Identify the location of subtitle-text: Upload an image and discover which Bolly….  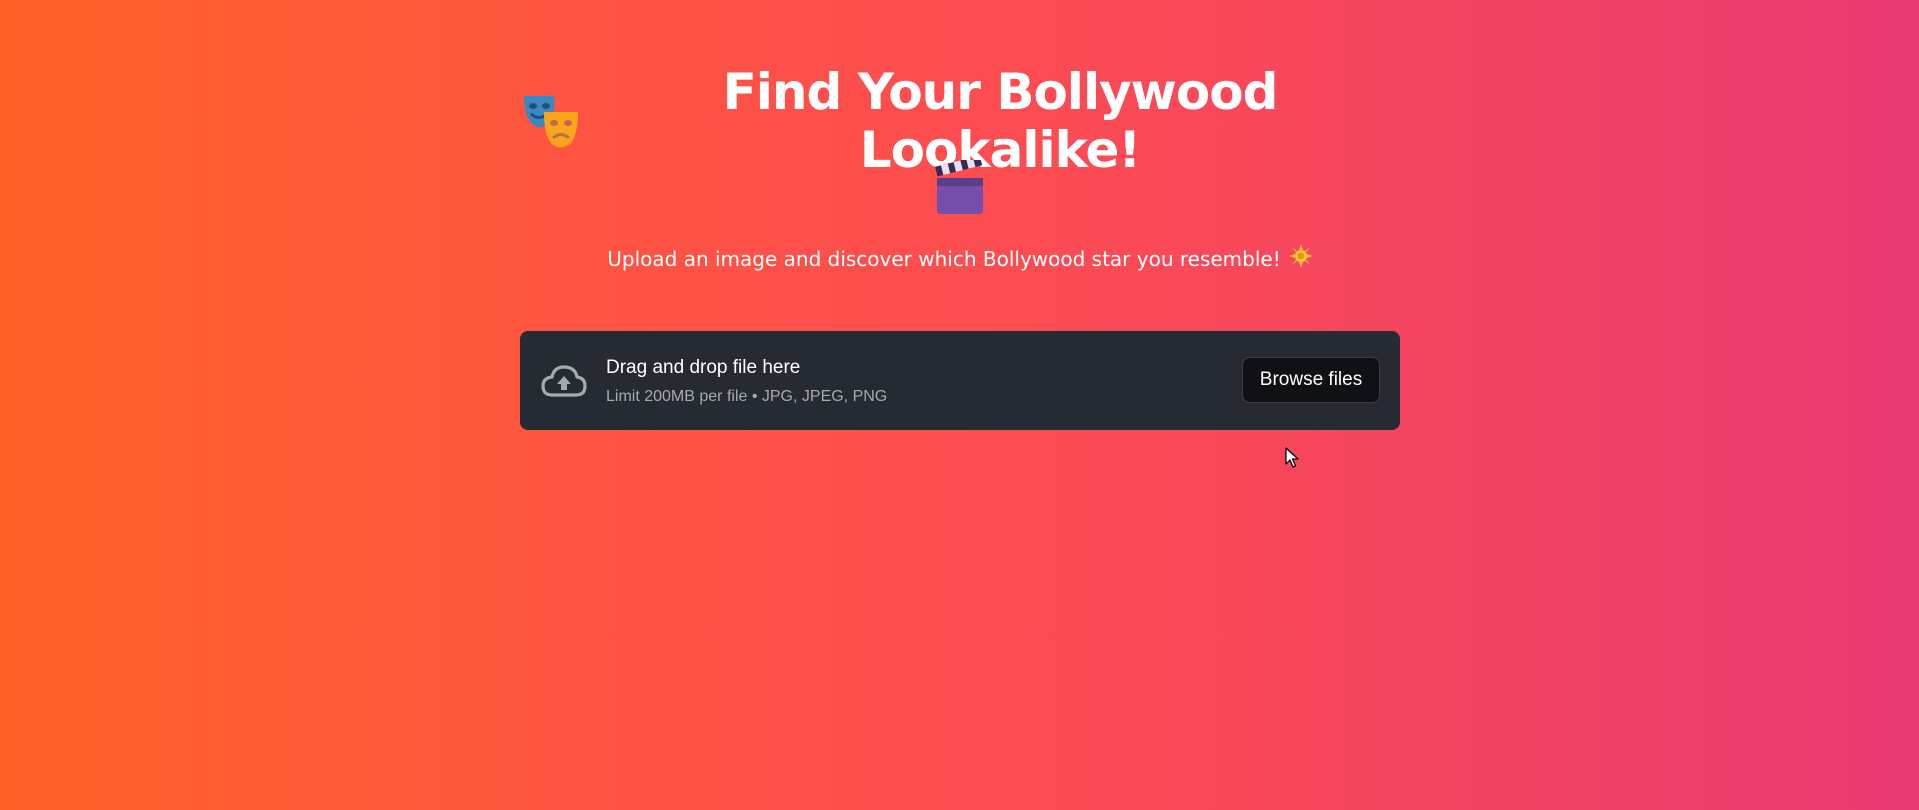
(944, 258).